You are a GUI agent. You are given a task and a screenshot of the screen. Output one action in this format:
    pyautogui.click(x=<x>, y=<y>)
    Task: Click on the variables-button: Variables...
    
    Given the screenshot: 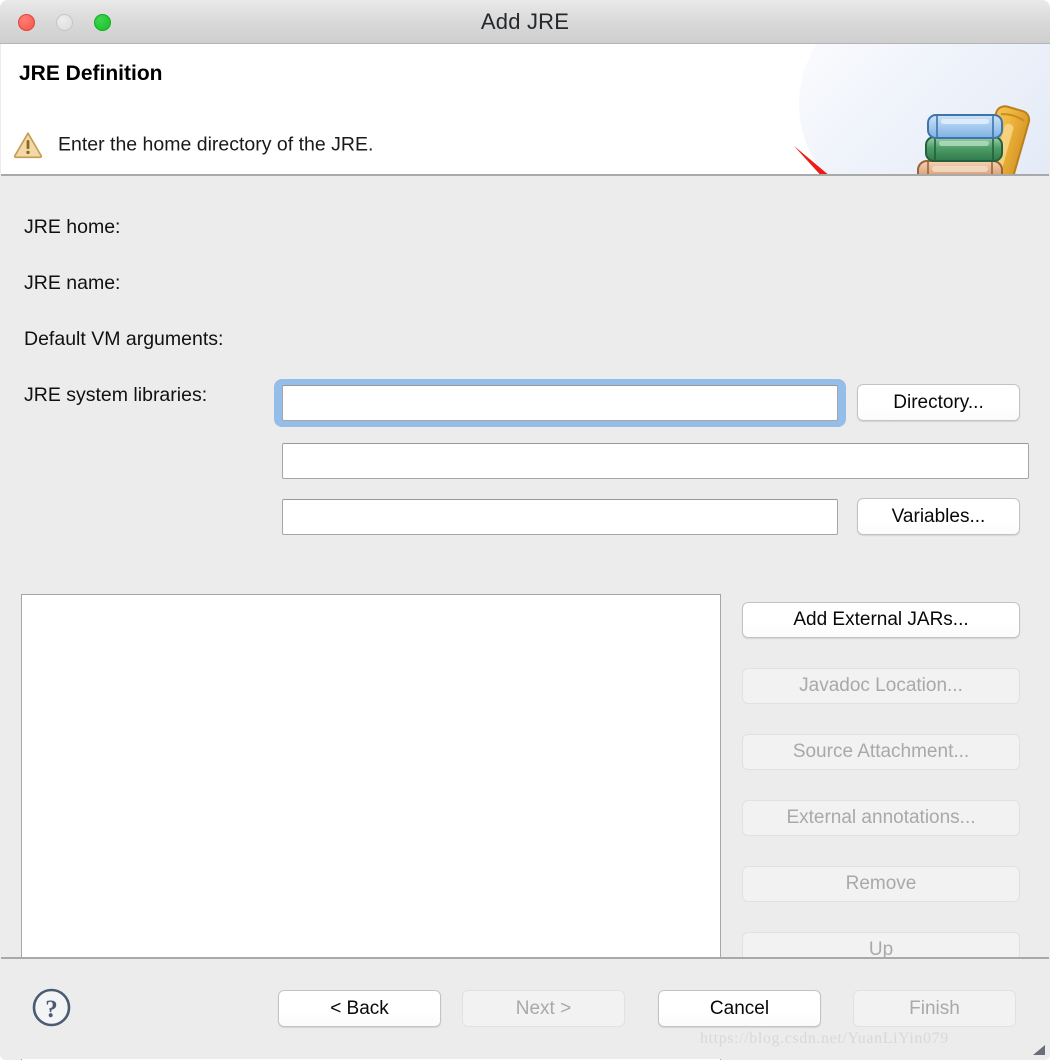 What is the action you would take?
    pyautogui.click(x=938, y=516)
    